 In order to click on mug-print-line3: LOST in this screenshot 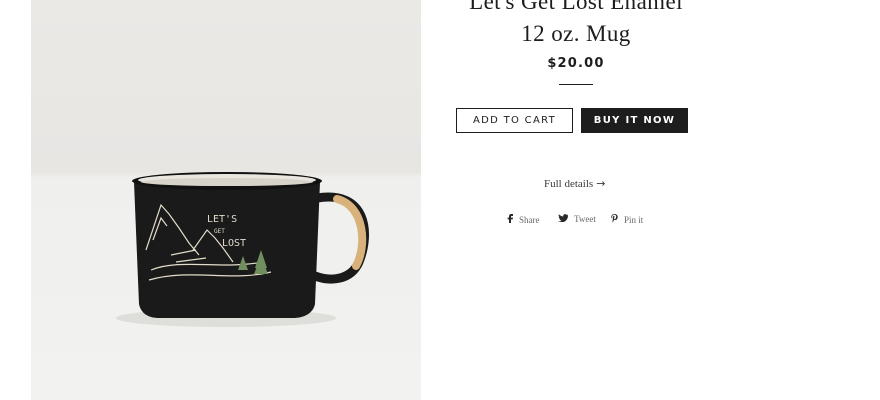, I will do `click(234, 243)`.